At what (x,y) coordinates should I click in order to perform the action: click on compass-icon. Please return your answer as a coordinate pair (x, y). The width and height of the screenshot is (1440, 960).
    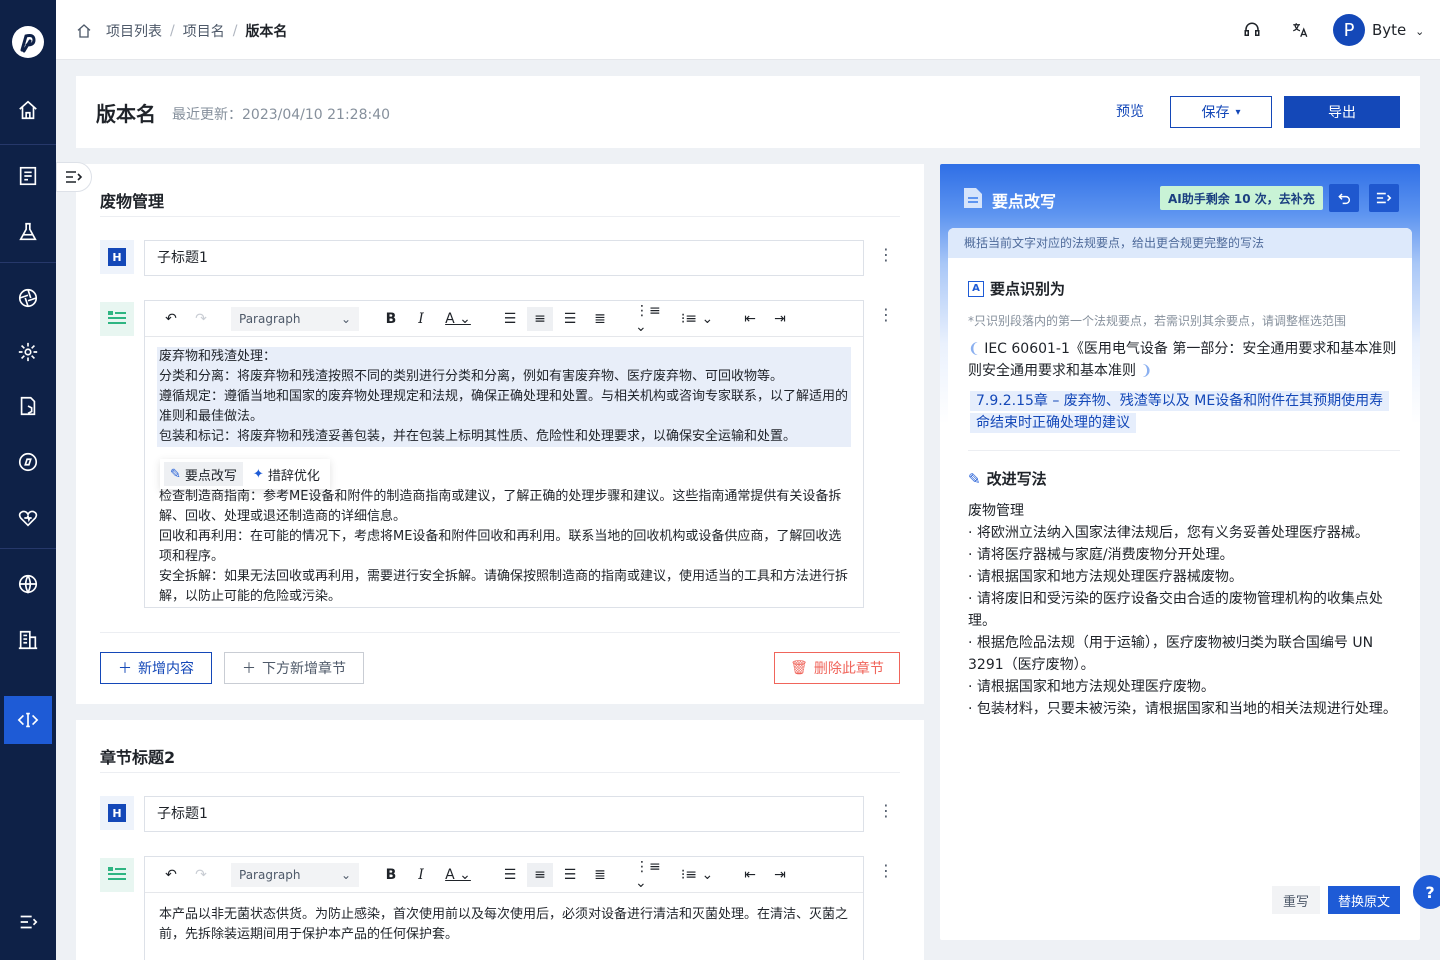
    Looking at the image, I should click on (28, 462).